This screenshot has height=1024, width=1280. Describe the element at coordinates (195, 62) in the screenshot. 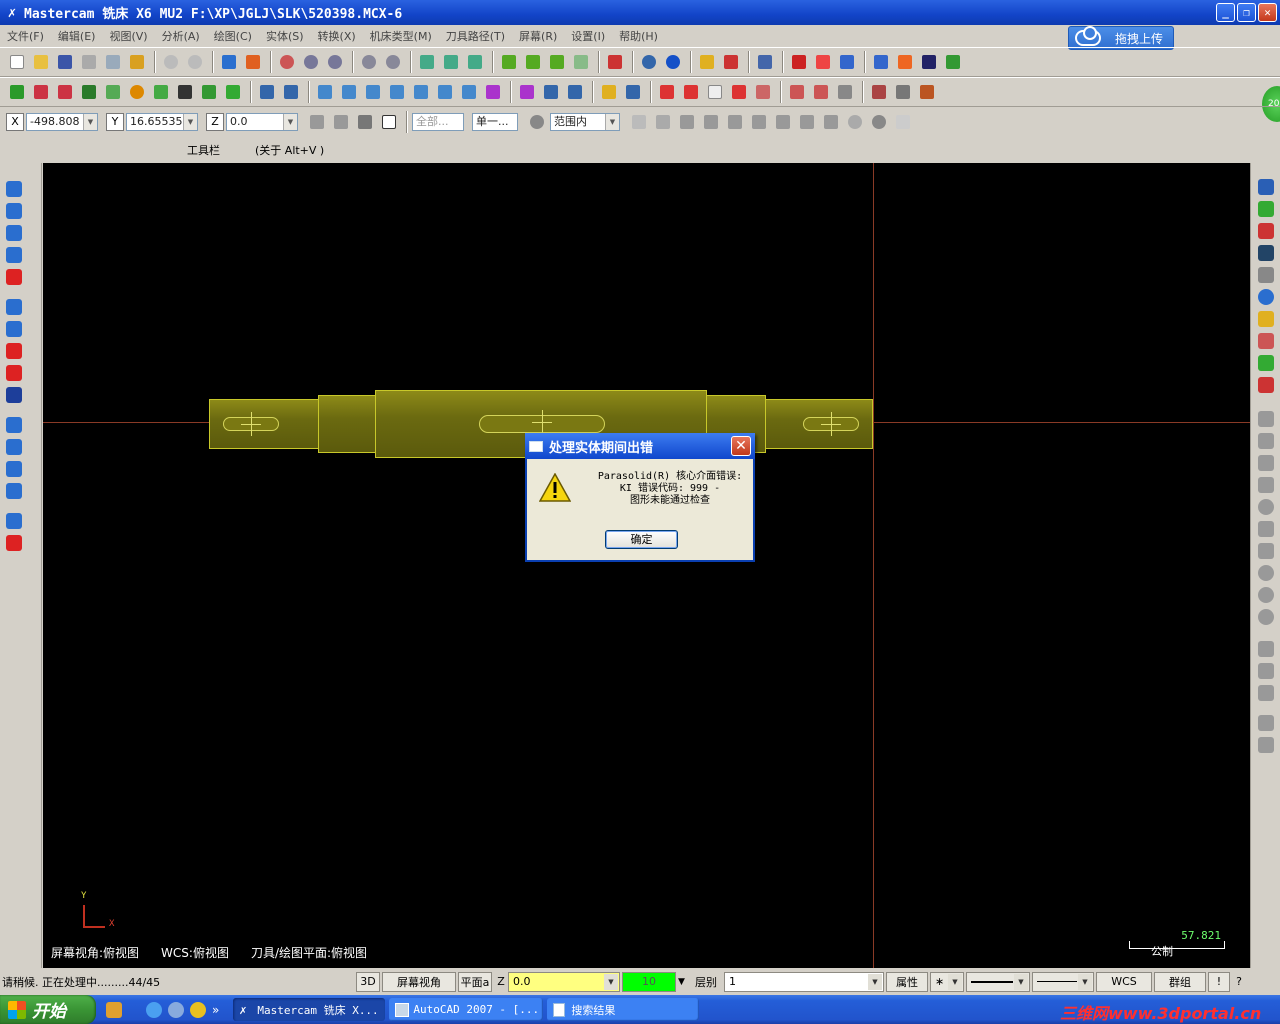

I see `redo-icon` at that location.